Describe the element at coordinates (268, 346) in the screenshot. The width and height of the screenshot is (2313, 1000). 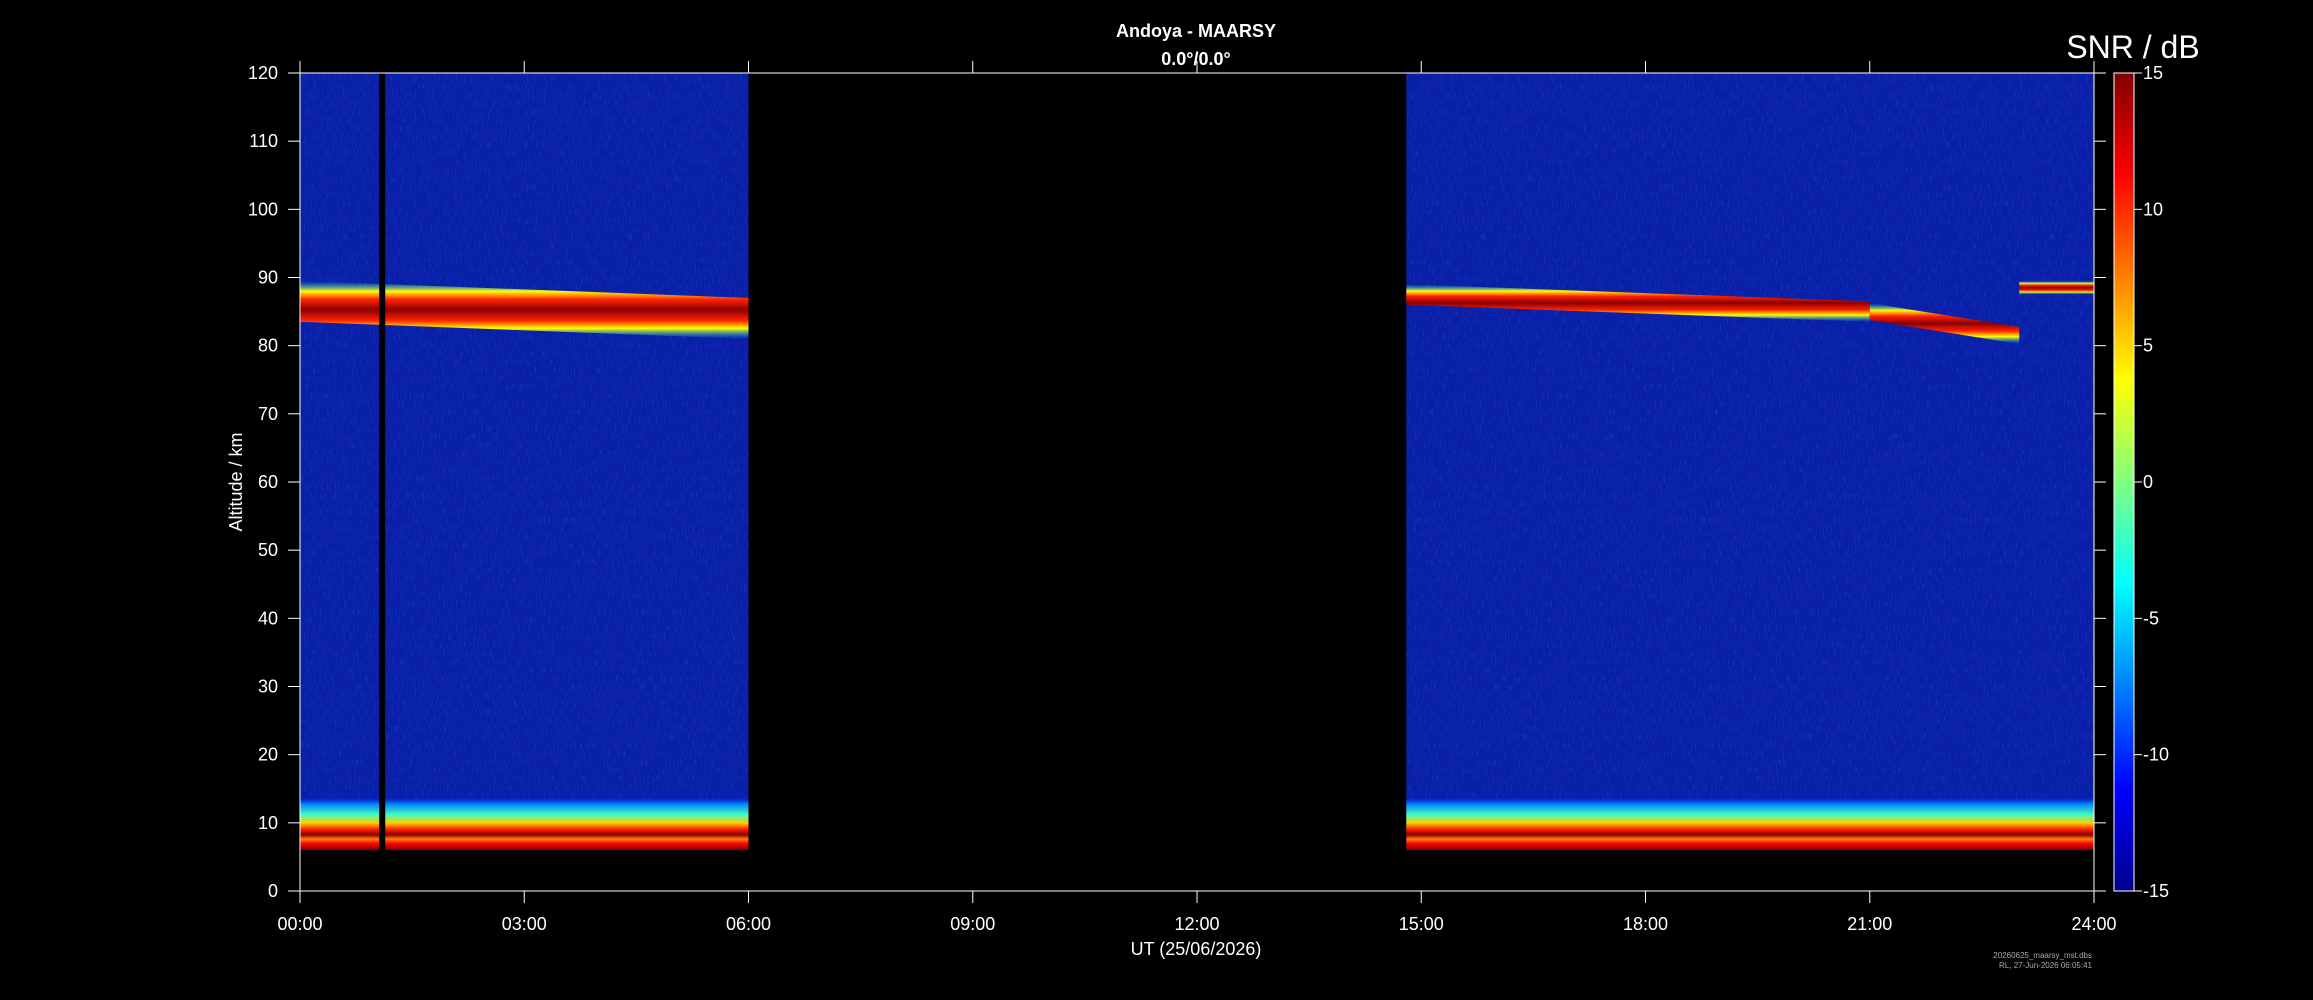
I see `y-tick-label: 80` at that location.